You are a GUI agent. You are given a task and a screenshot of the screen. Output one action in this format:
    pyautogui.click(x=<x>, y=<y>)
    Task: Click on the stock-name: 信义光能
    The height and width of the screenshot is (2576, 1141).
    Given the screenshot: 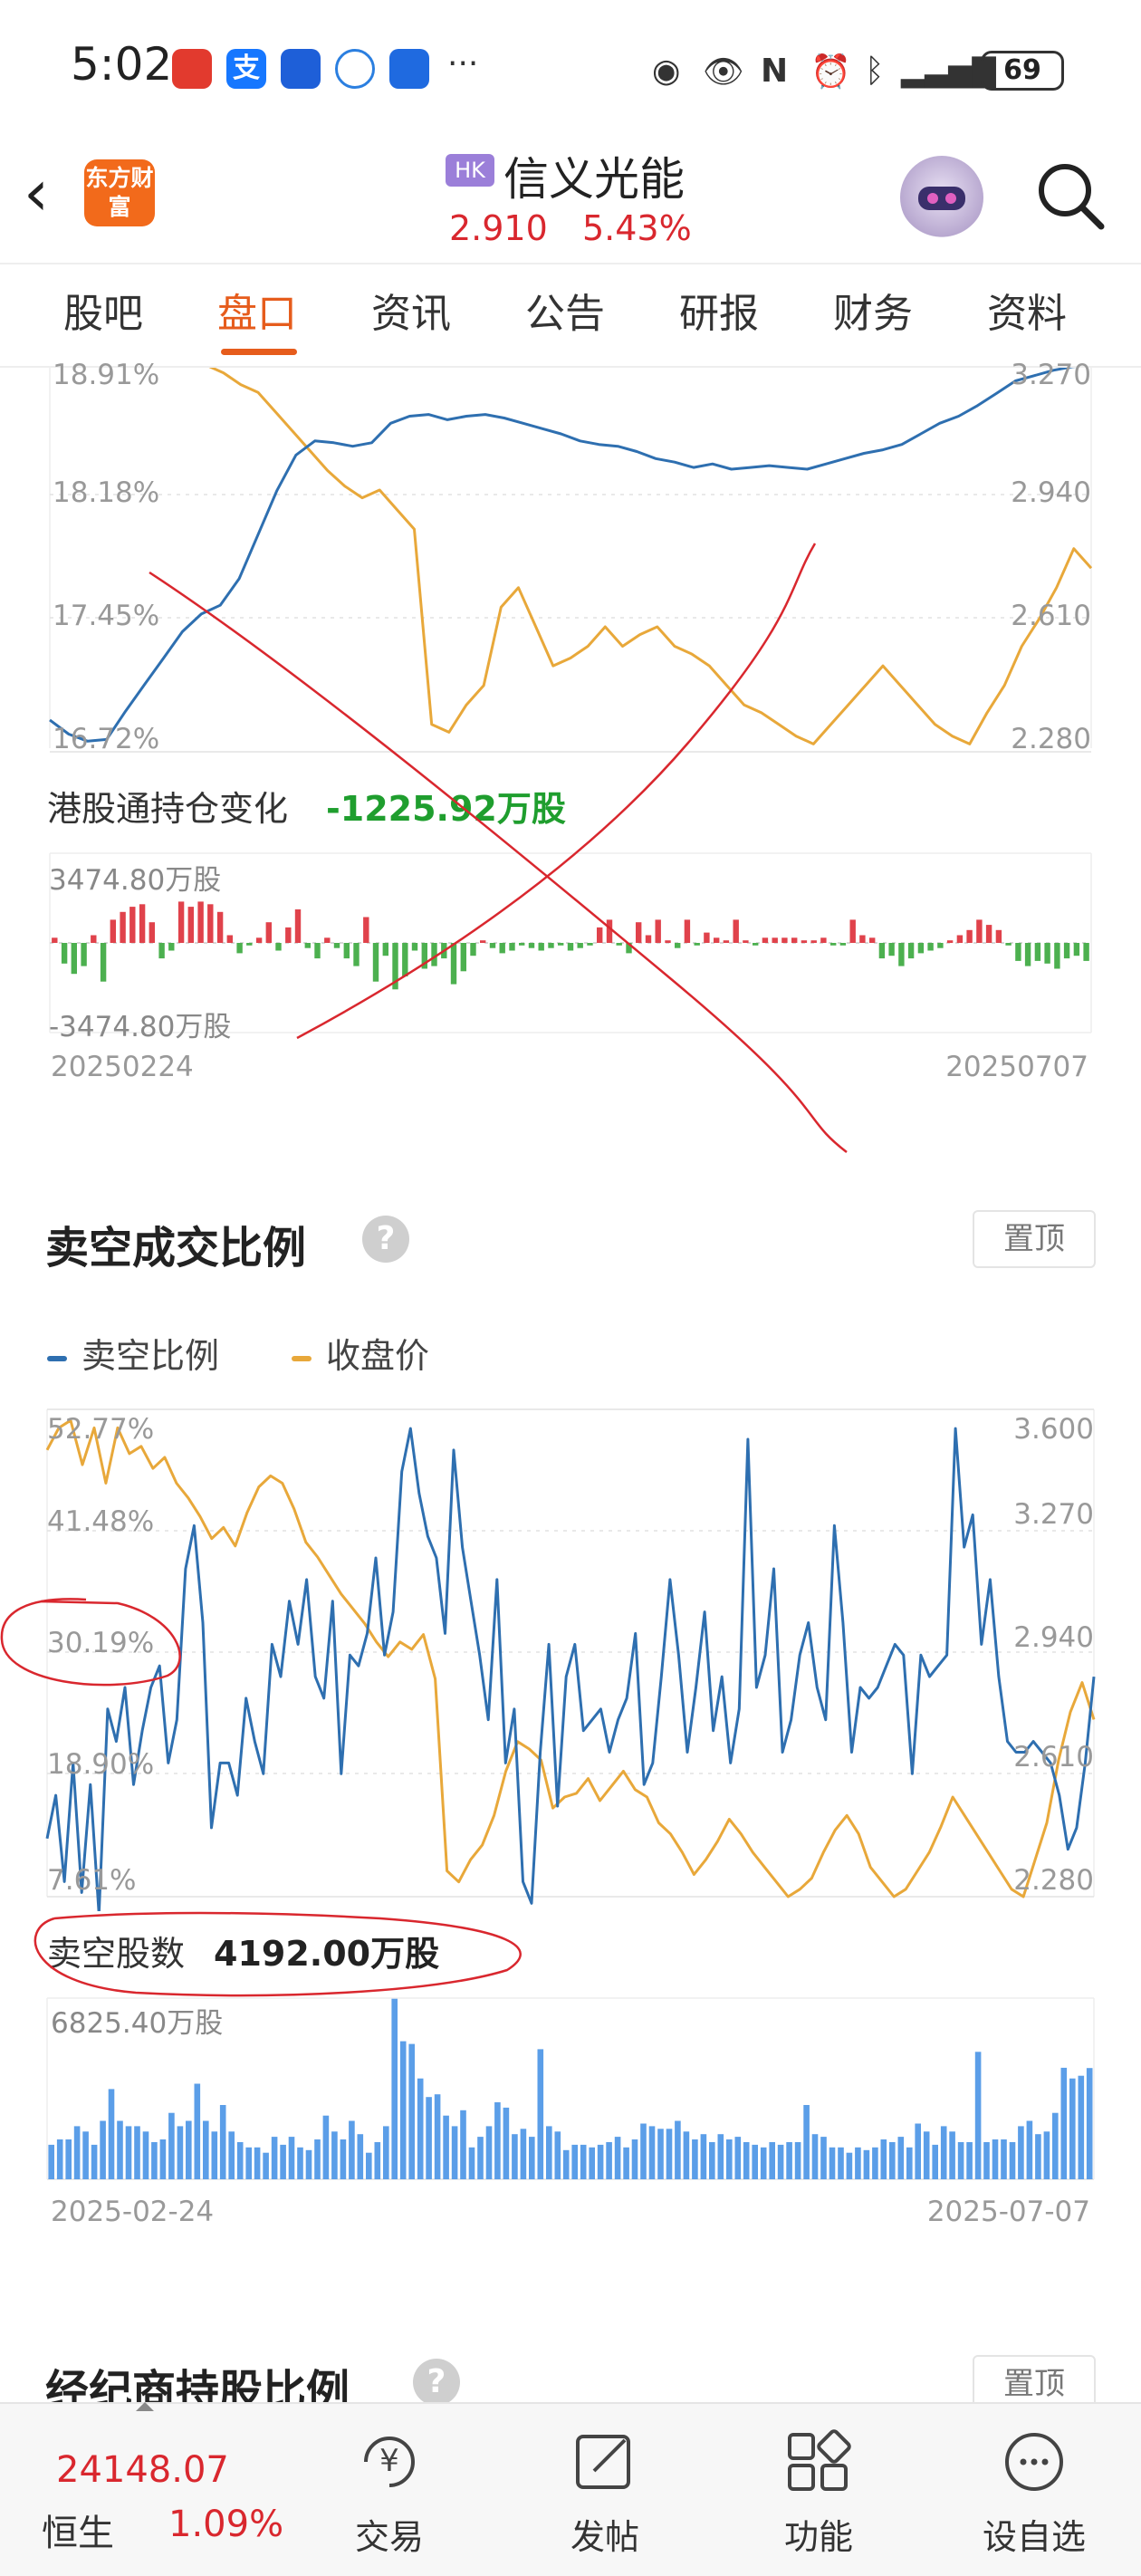 What is the action you would take?
    pyautogui.click(x=594, y=175)
    